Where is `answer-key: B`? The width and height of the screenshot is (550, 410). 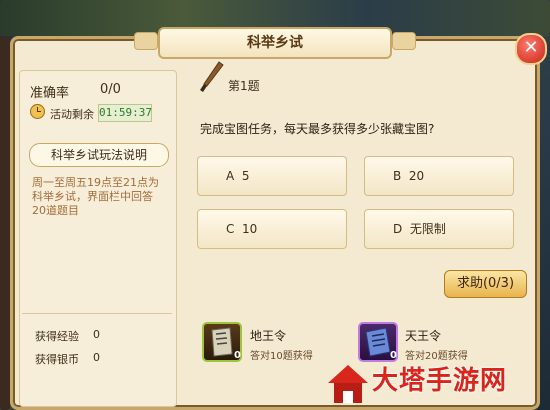 answer-key: B is located at coordinates (397, 176).